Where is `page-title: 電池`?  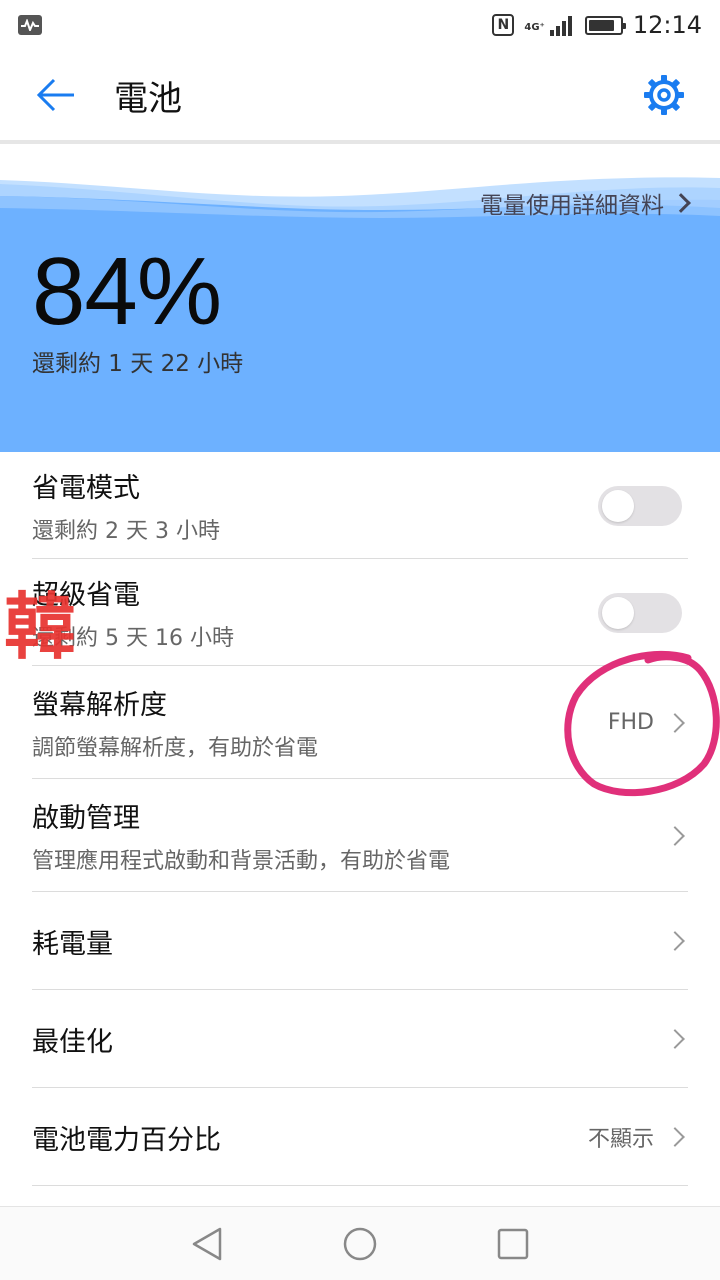 page-title: 電池 is located at coordinates (148, 98).